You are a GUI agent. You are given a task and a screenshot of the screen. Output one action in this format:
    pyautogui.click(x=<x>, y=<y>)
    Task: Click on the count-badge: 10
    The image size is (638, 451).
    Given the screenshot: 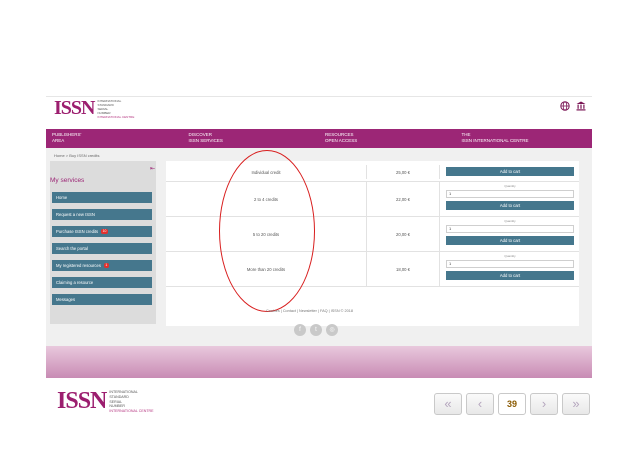 What is the action you would take?
    pyautogui.click(x=104, y=231)
    